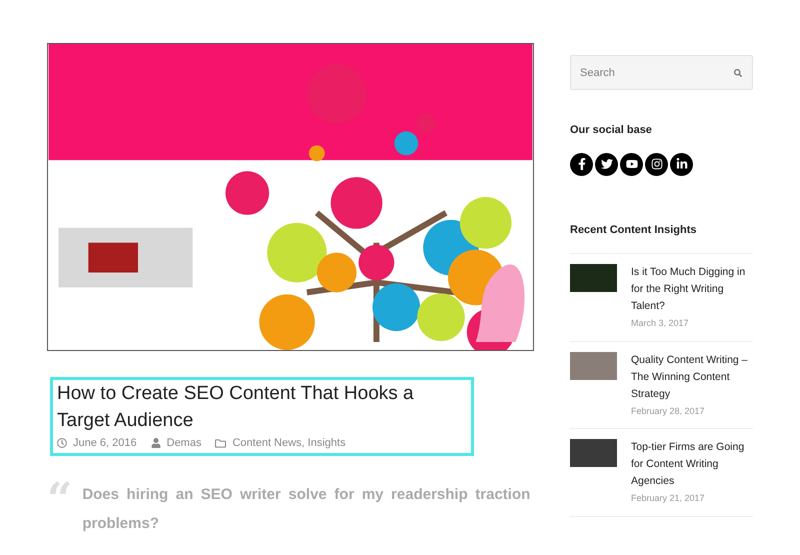  Describe the element at coordinates (681, 164) in the screenshot. I see `linkedin-icon` at that location.